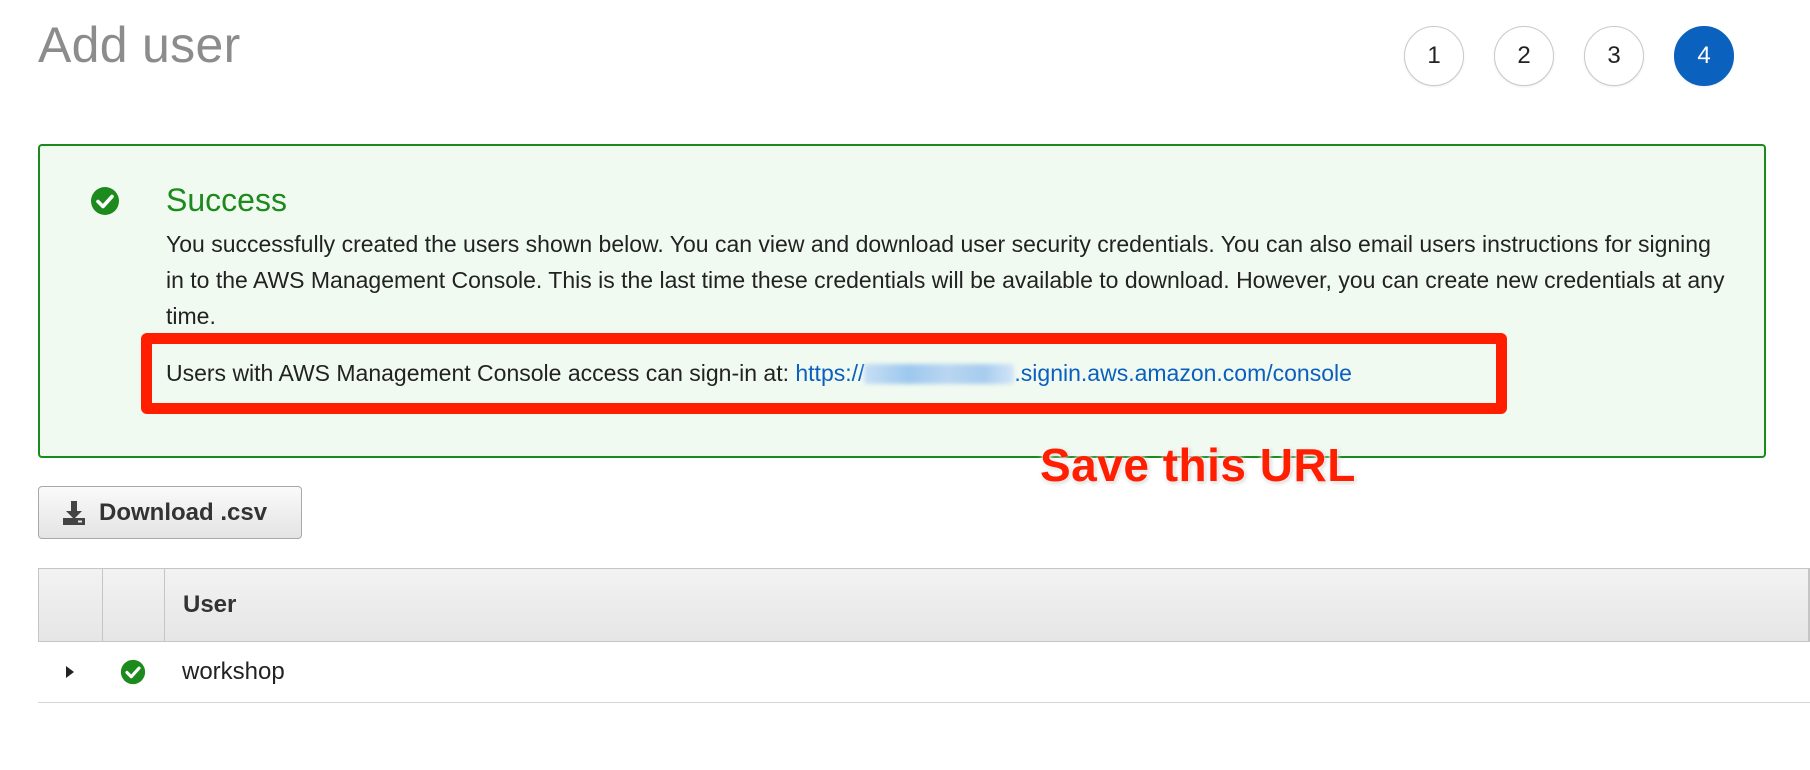 The width and height of the screenshot is (1810, 770). I want to click on caret-right-icon, so click(70, 672).